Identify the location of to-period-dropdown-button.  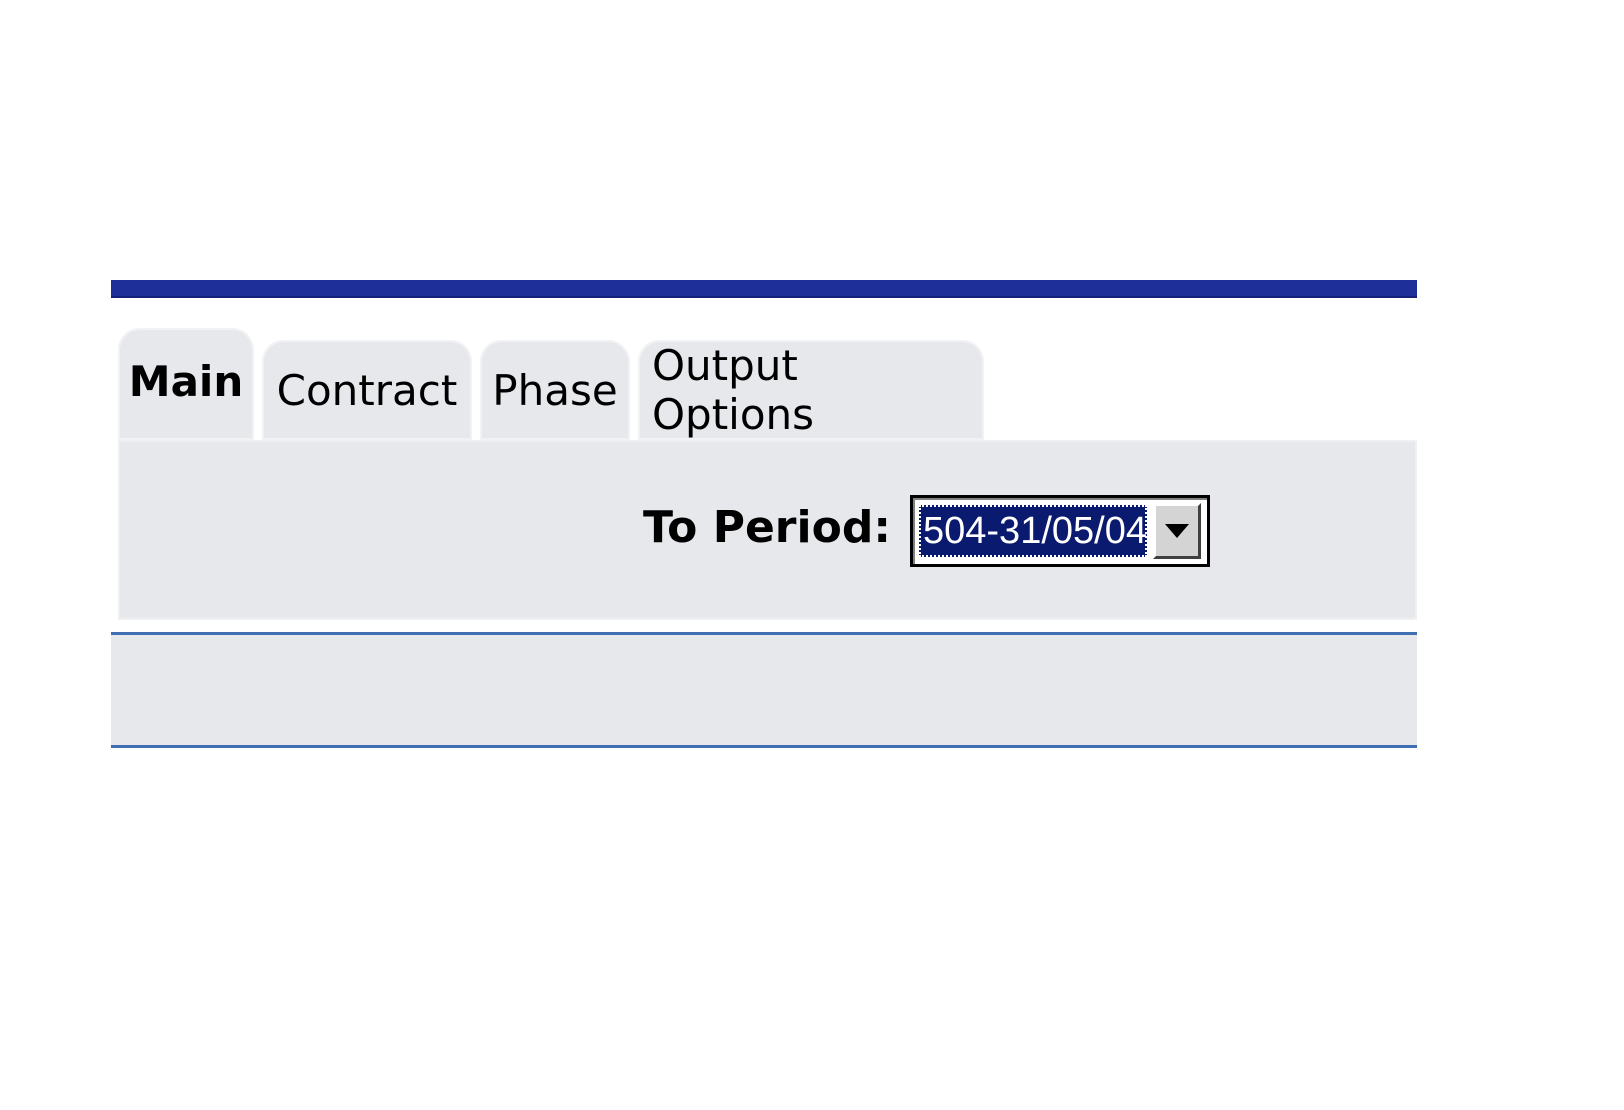
(1177, 531).